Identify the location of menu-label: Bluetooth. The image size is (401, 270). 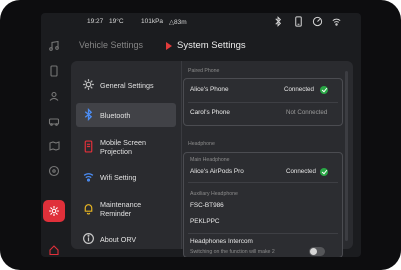
(115, 115).